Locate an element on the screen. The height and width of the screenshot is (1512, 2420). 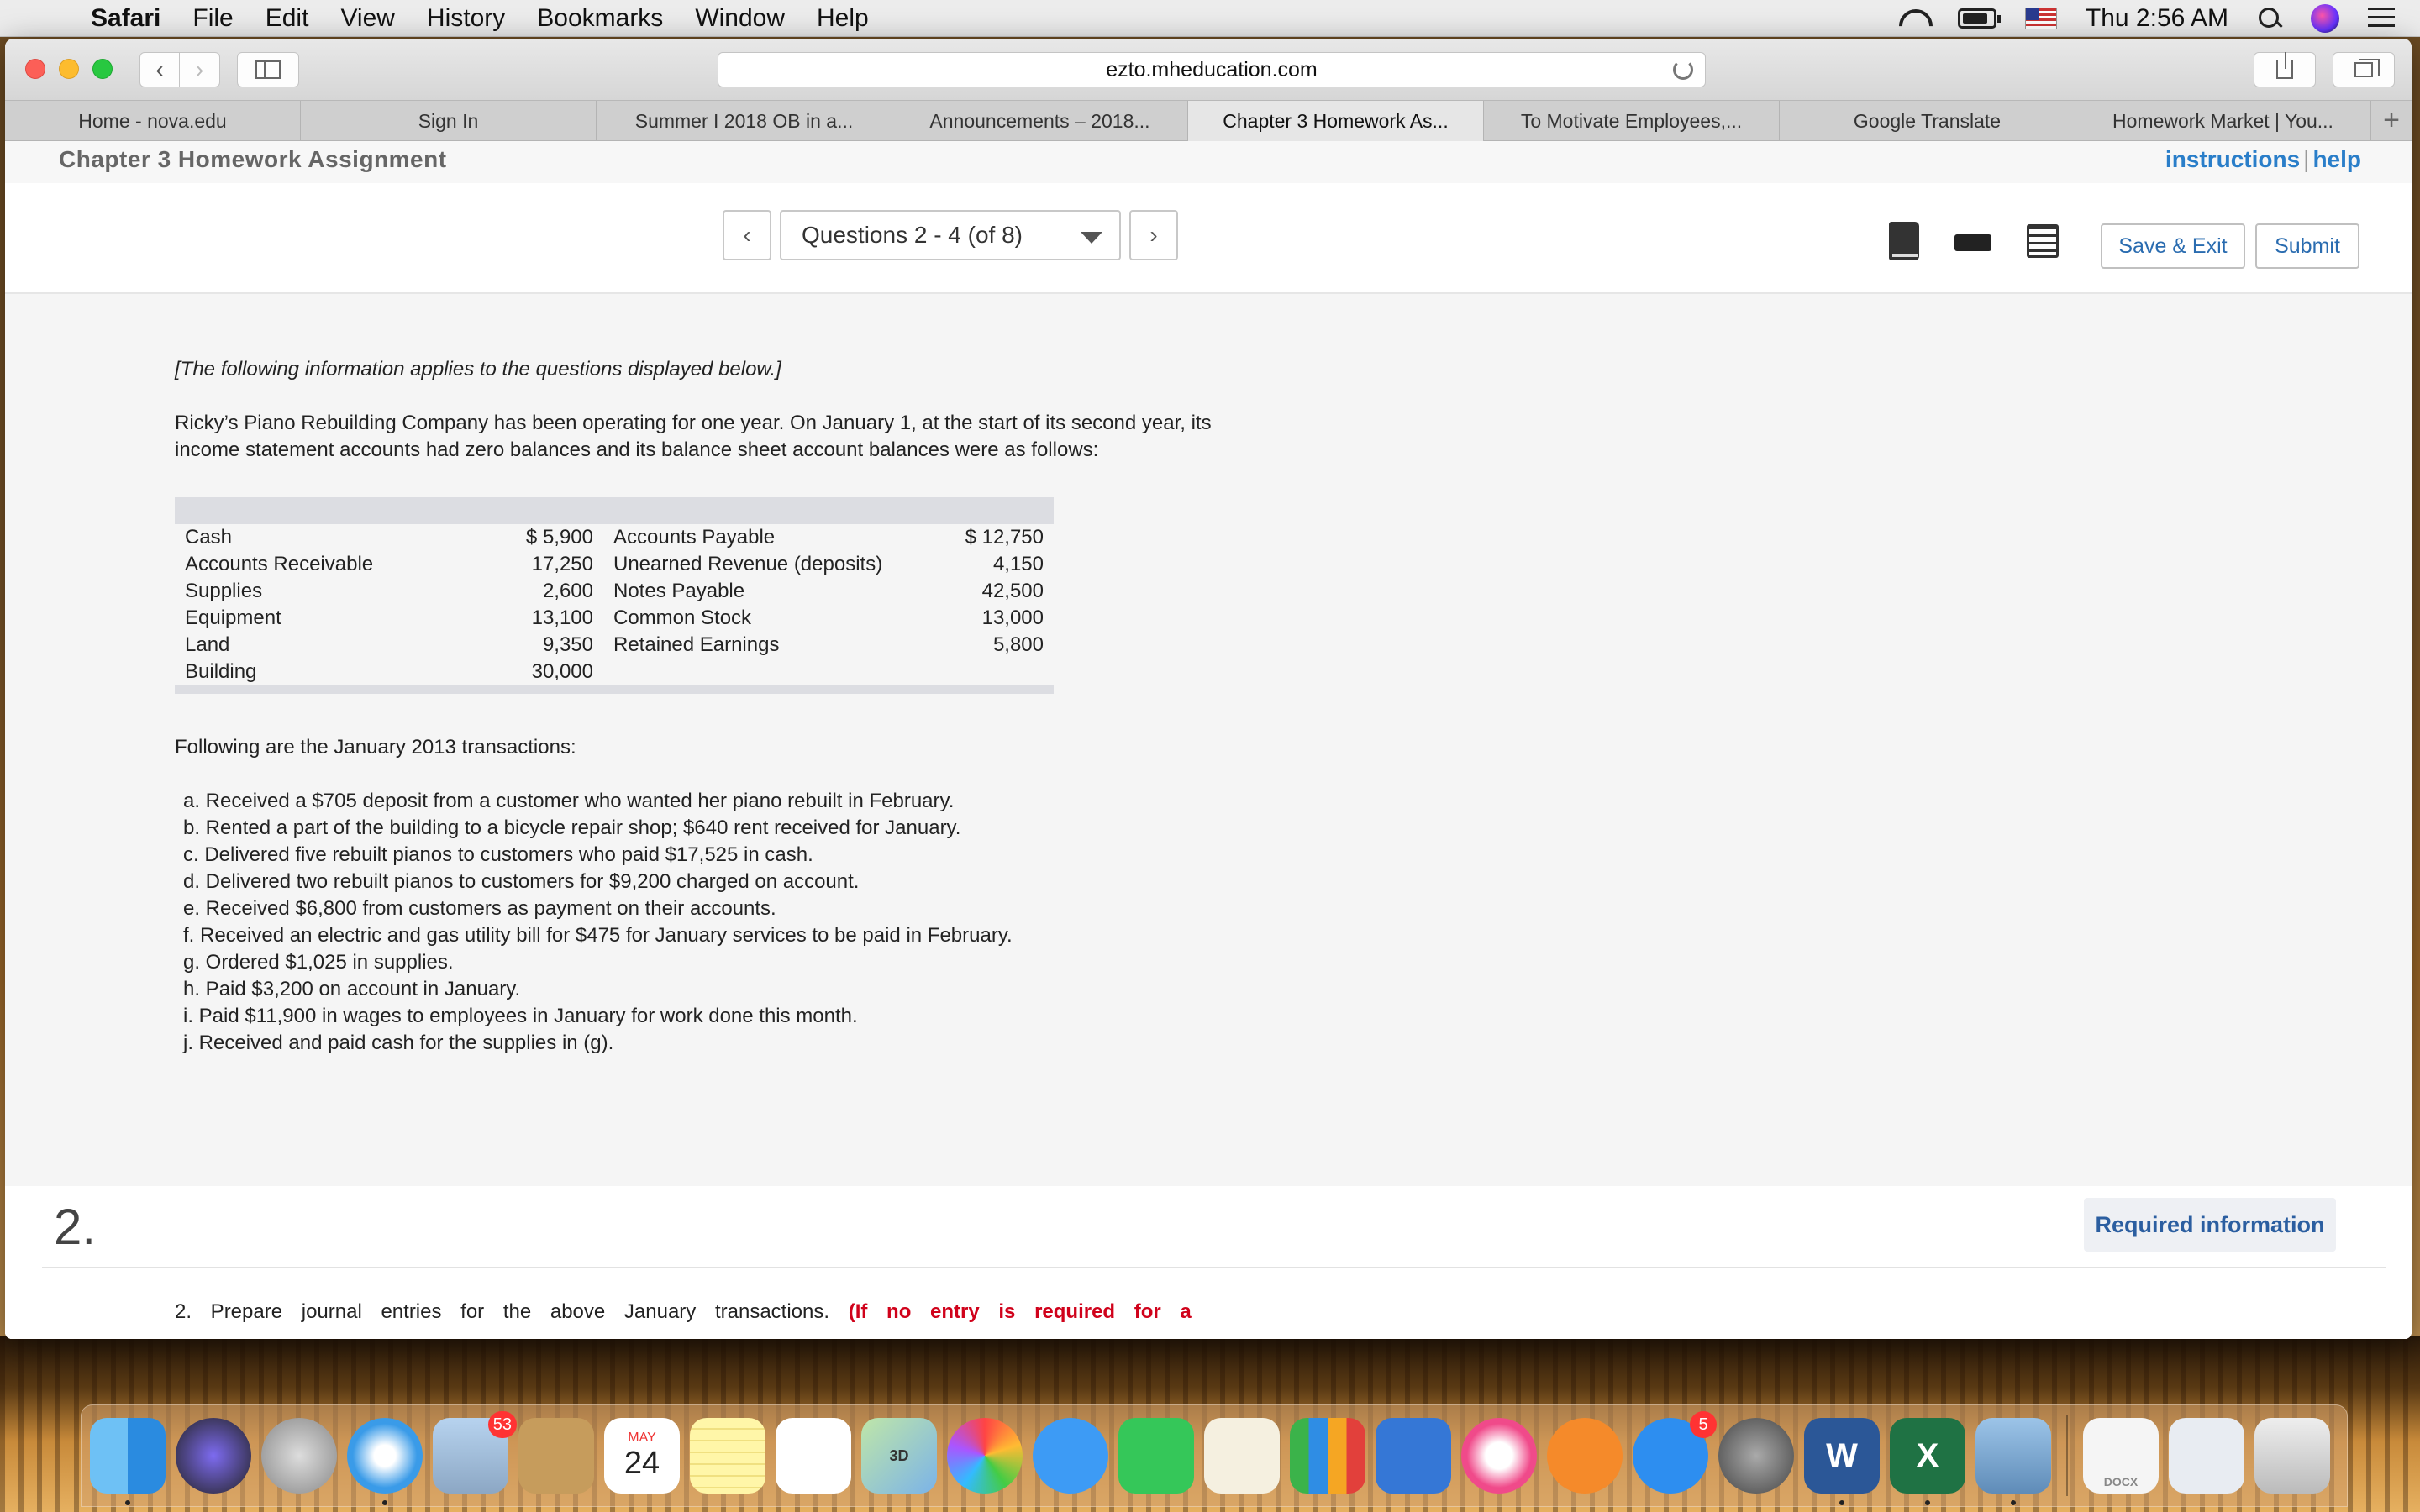
browser-toolbar: ‹ › ezto.mheducation.com is located at coordinates (1208, 70).